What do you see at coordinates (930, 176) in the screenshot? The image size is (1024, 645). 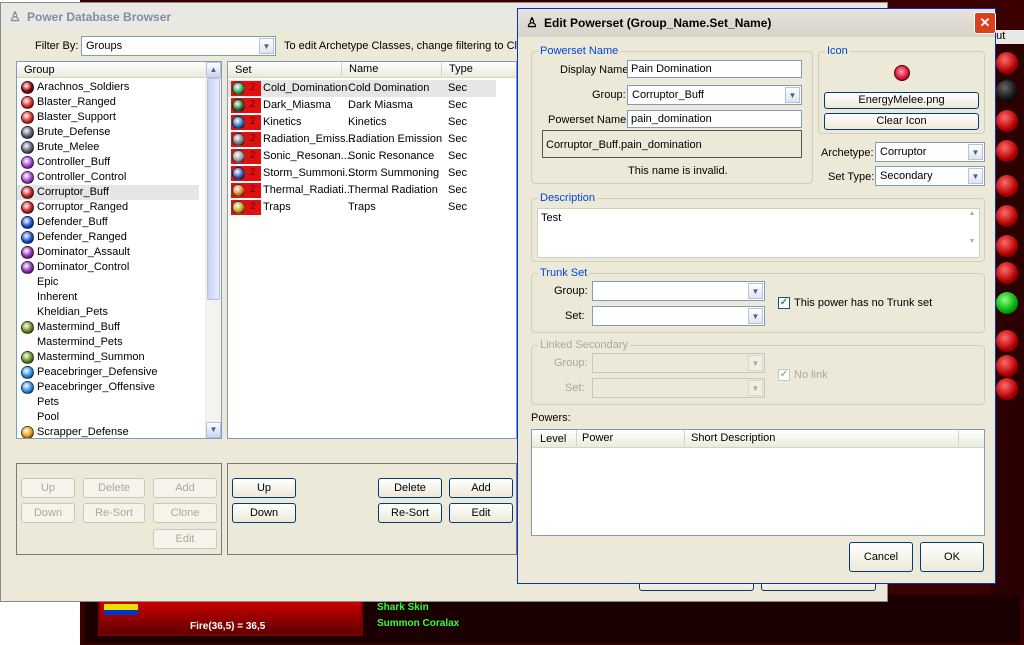 I see `set-type-select: Secondary ▼` at bounding box center [930, 176].